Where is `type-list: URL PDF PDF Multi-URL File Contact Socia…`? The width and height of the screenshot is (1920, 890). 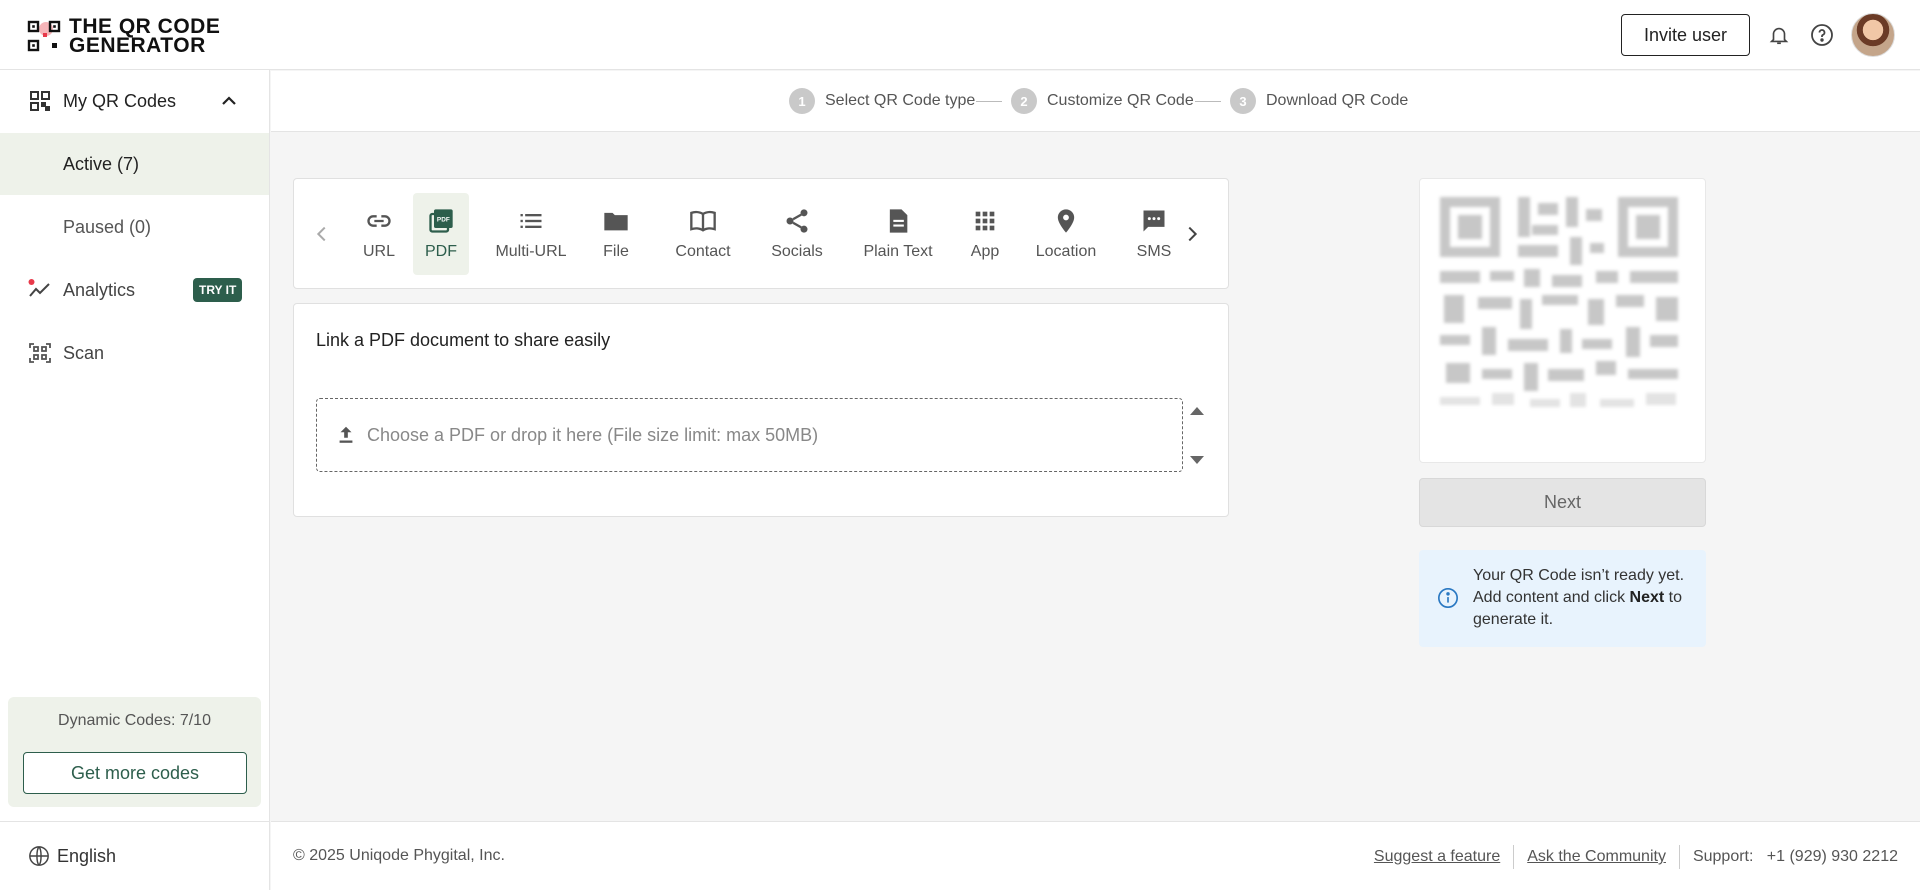
type-list: URL PDF PDF Multi-URL File Contact Socia… is located at coordinates (762, 233).